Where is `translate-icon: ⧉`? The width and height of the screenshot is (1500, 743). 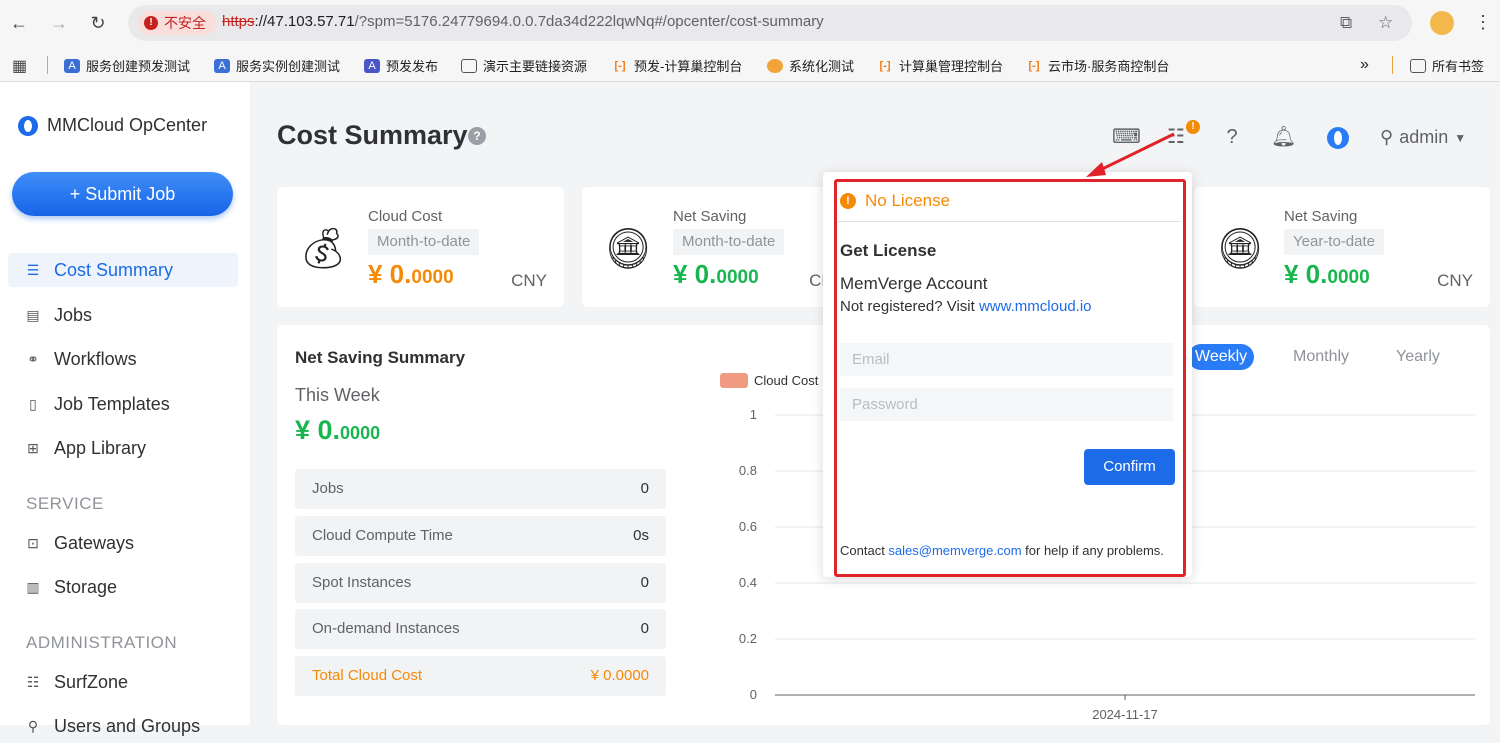 translate-icon: ⧉ is located at coordinates (1346, 23).